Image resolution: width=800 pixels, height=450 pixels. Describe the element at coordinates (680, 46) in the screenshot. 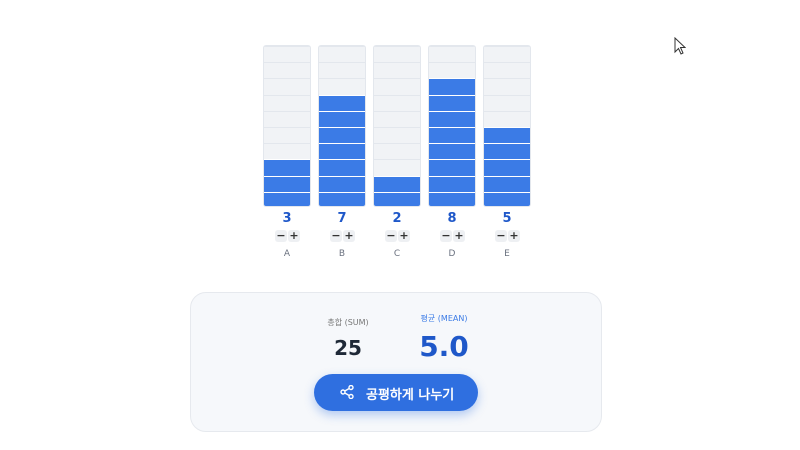

I see `mouse-cursor-icon` at that location.